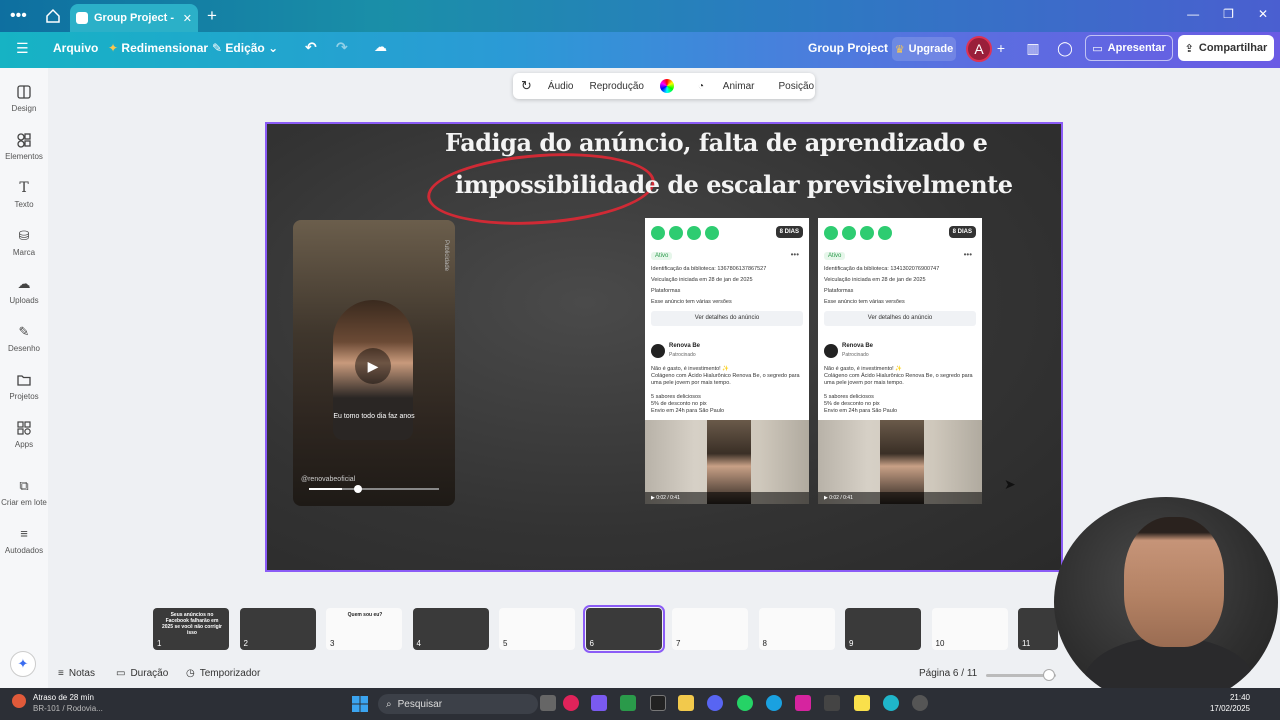  What do you see at coordinates (450, 629) in the screenshot?
I see `page-thumbnail: 4` at bounding box center [450, 629].